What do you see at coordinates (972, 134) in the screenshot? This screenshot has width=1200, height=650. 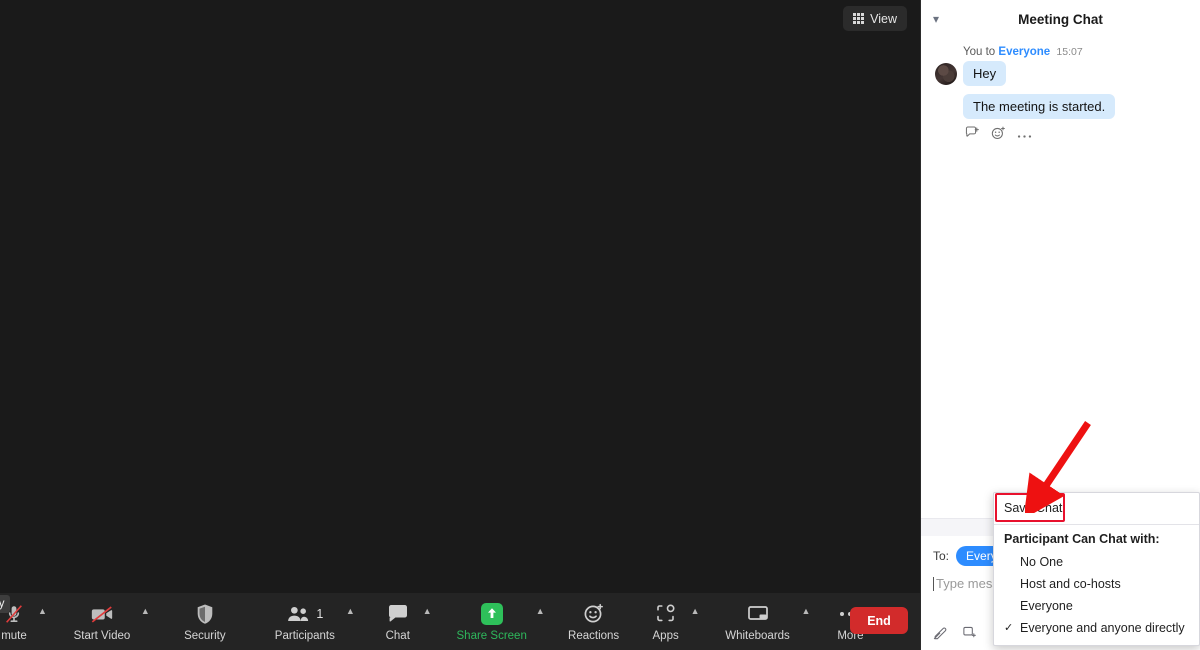 I see `reply-icon` at bounding box center [972, 134].